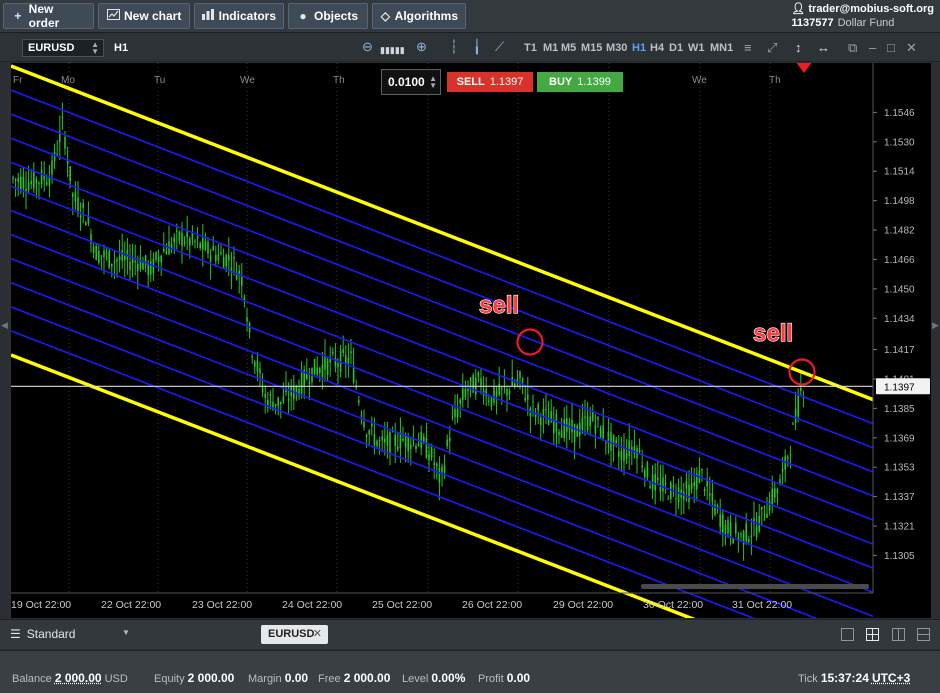 This screenshot has height=693, width=940. I want to click on layout-grid-icon, so click(872, 634).